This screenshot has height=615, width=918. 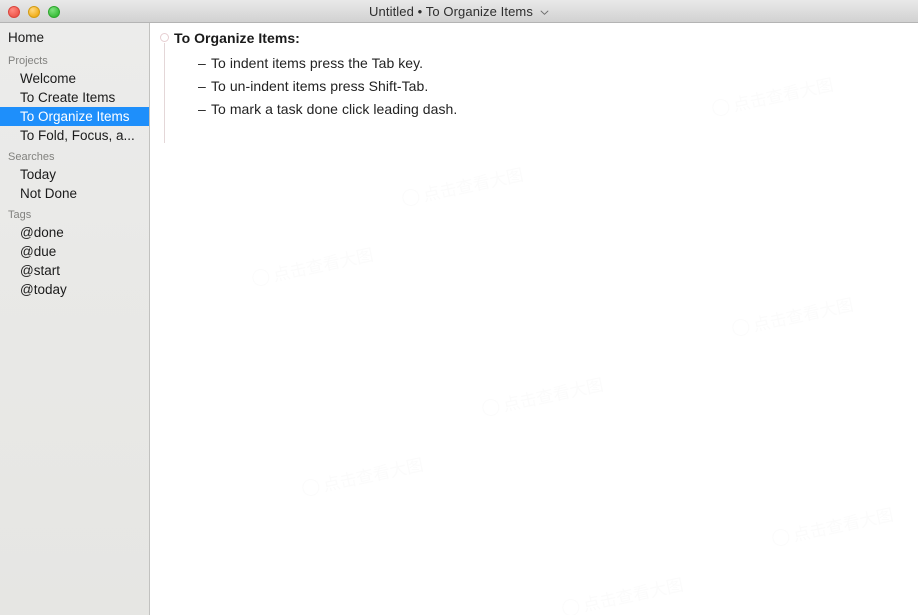 I want to click on outline-item: – To un-indent items press Shift-Tab., so click(x=558, y=86).